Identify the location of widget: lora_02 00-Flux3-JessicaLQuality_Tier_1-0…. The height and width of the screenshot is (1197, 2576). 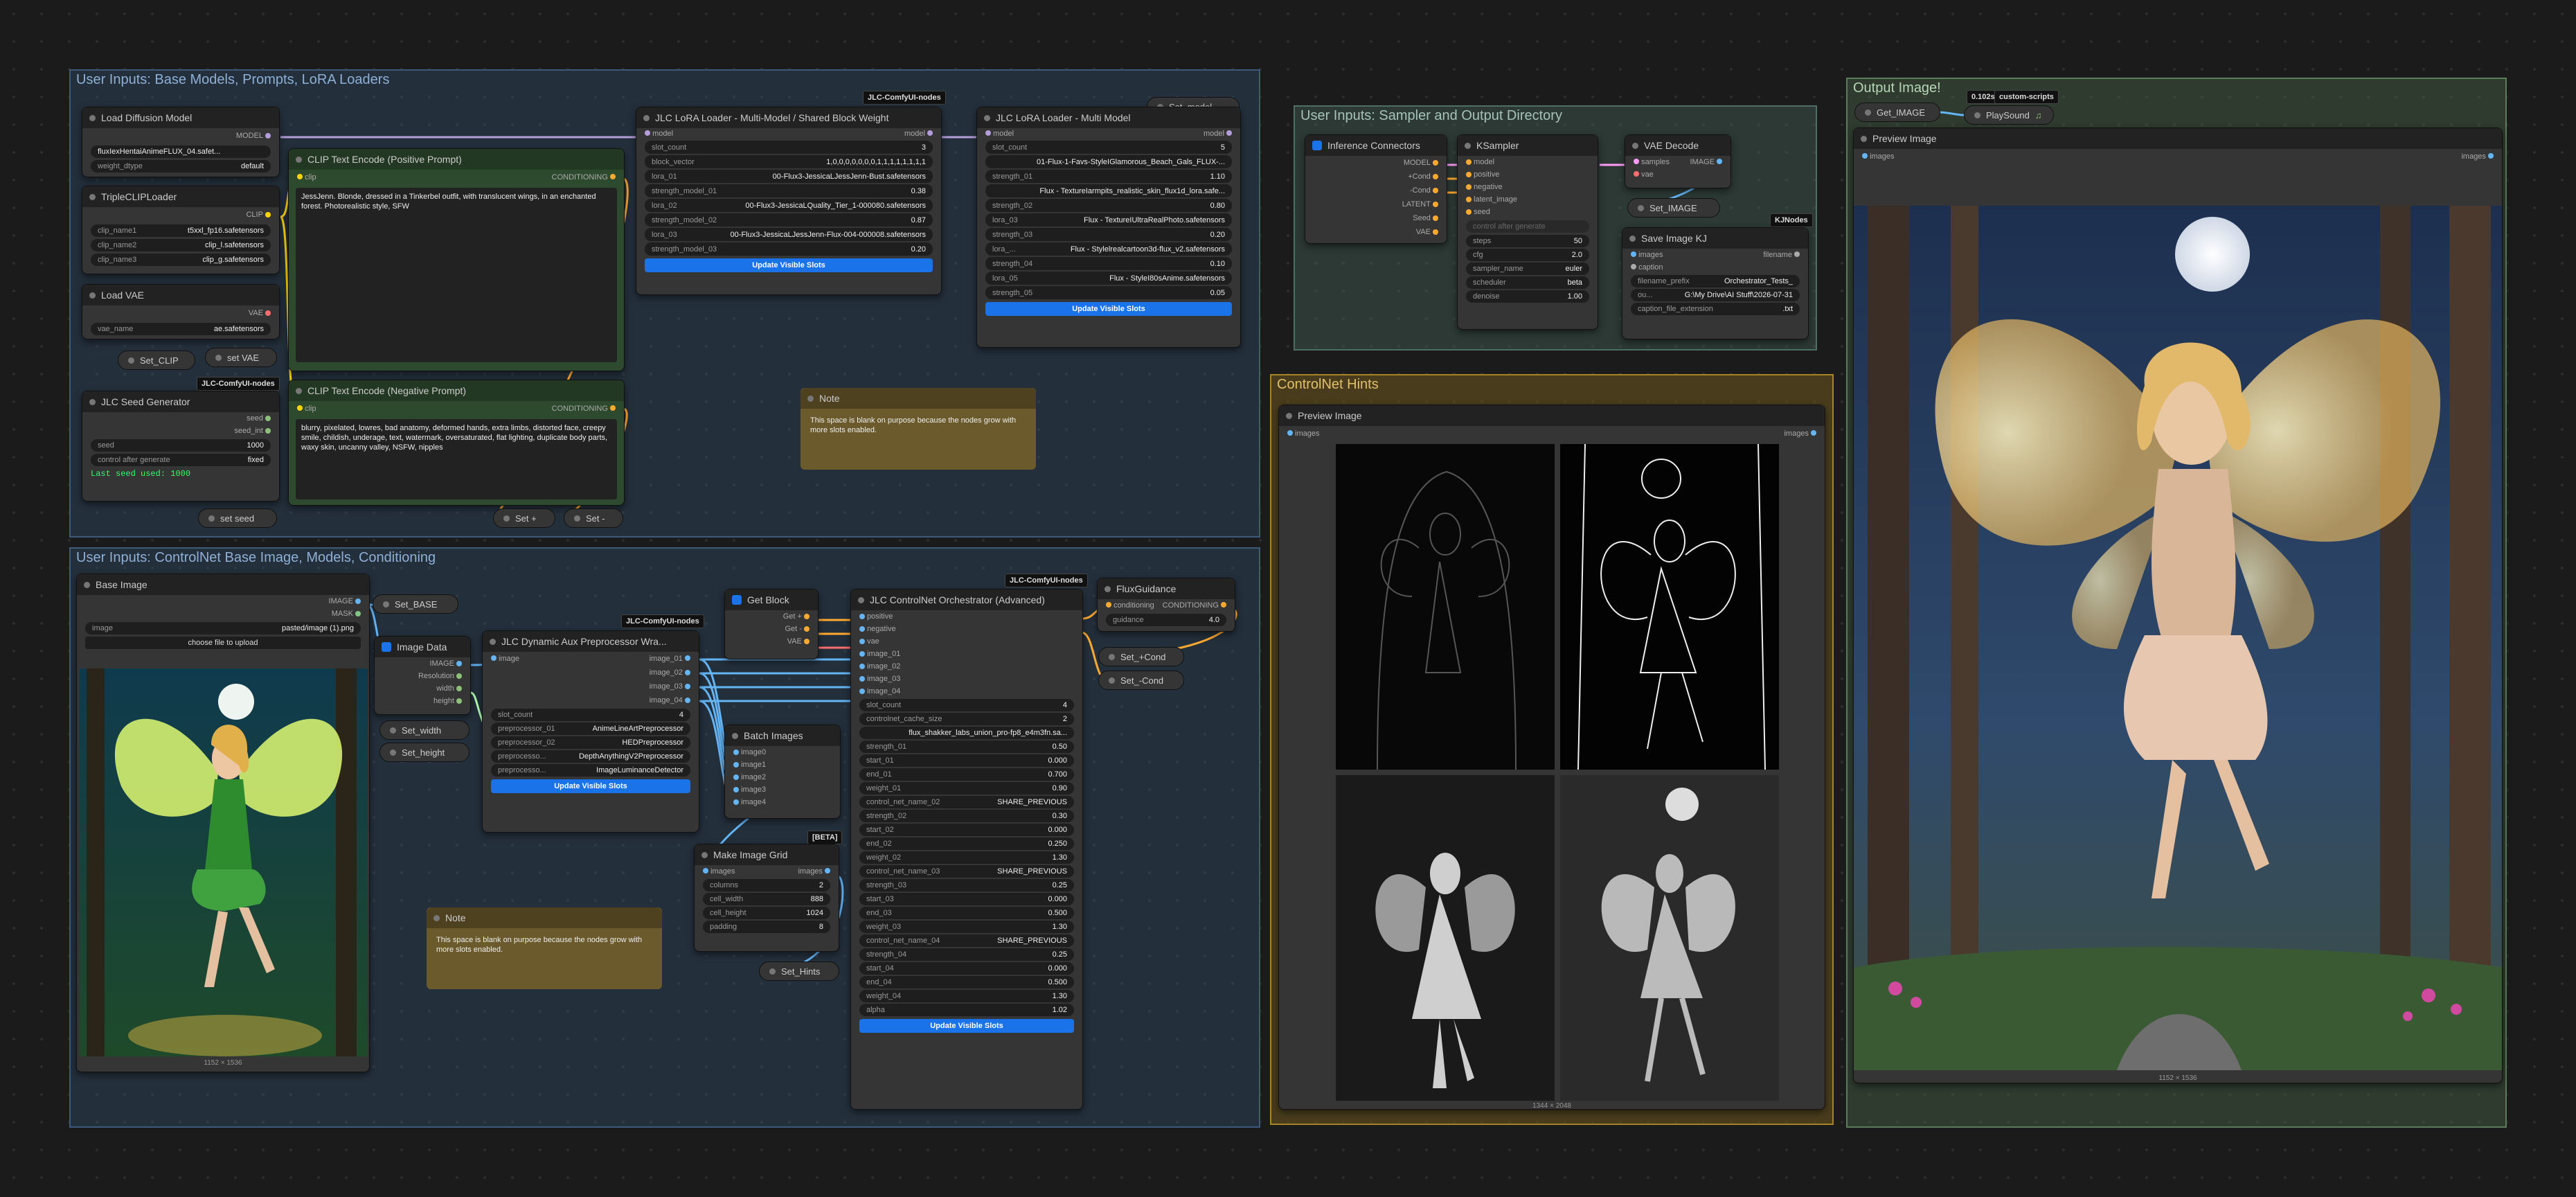
(789, 205).